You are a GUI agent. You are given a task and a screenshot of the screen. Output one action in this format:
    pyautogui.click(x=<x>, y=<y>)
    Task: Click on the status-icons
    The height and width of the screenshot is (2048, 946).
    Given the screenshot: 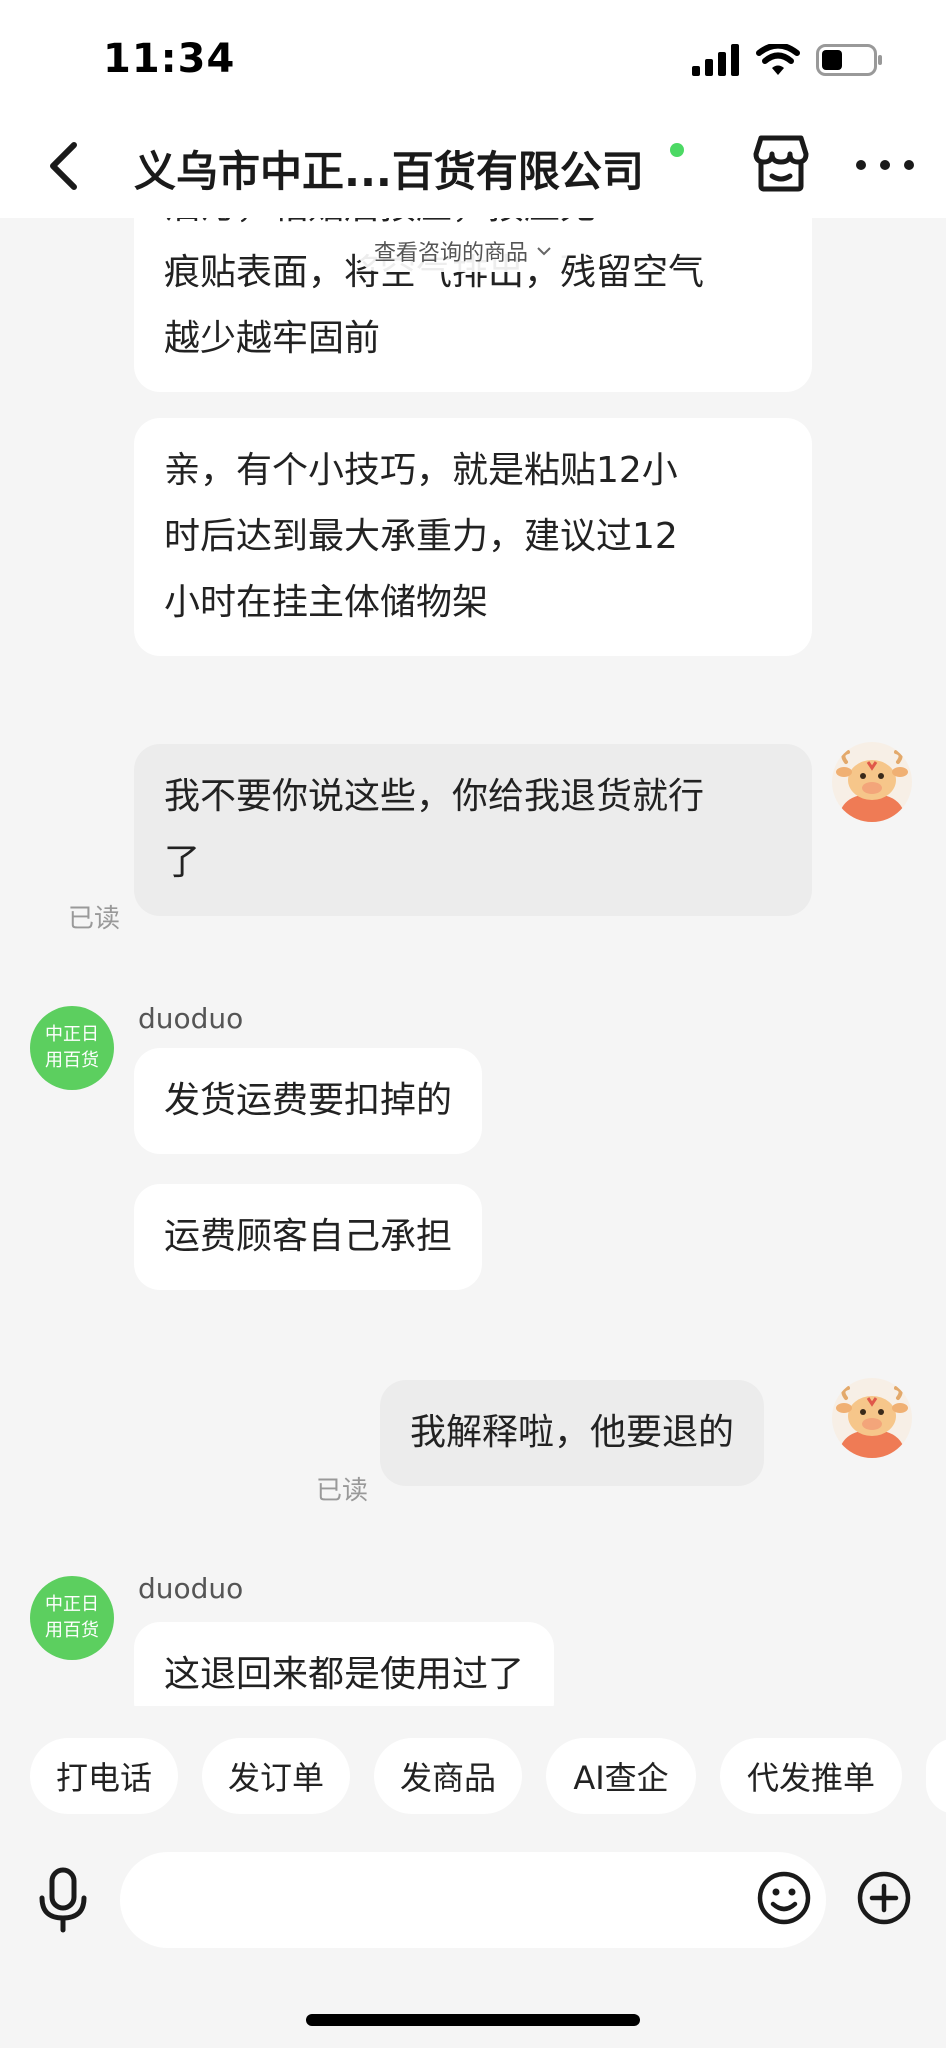 What is the action you would take?
    pyautogui.click(x=788, y=60)
    